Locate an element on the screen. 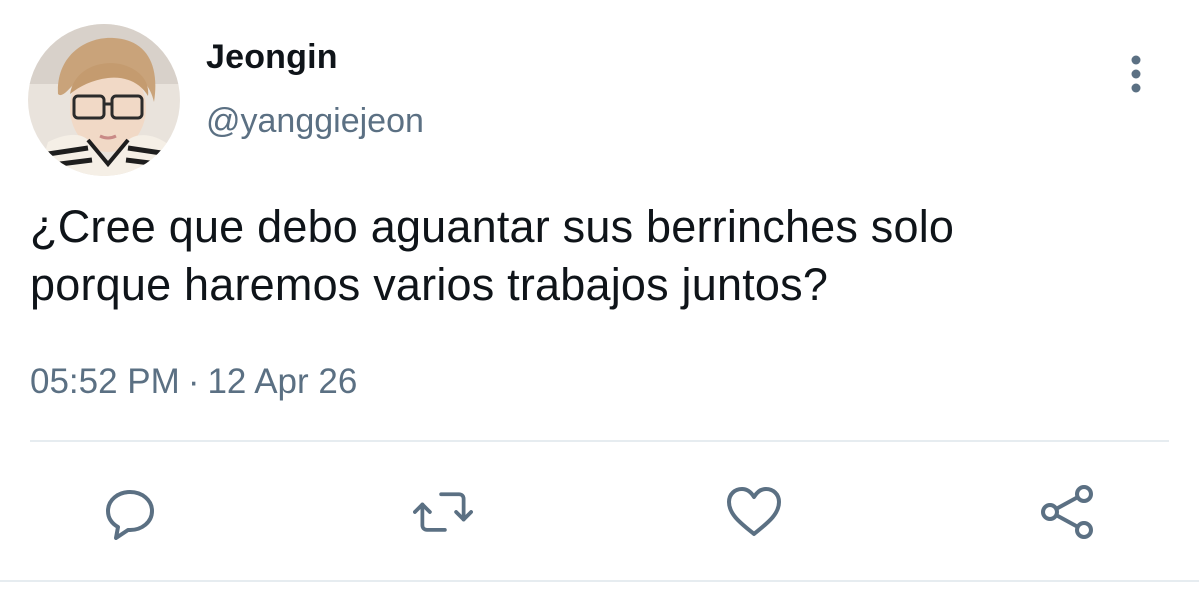  reply-button is located at coordinates (130, 512).